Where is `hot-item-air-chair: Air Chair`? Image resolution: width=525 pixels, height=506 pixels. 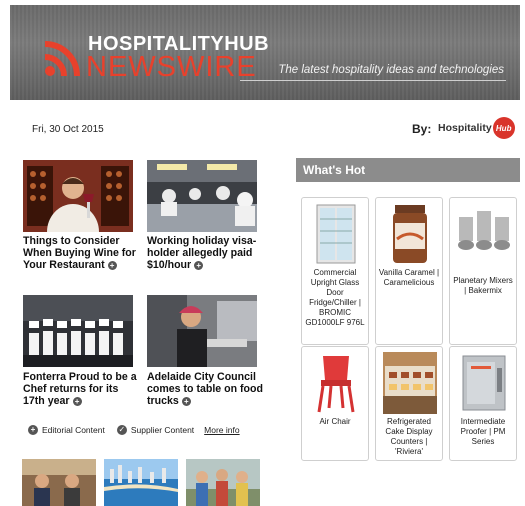
hot-item-air-chair: Air Chair is located at coordinates (335, 403).